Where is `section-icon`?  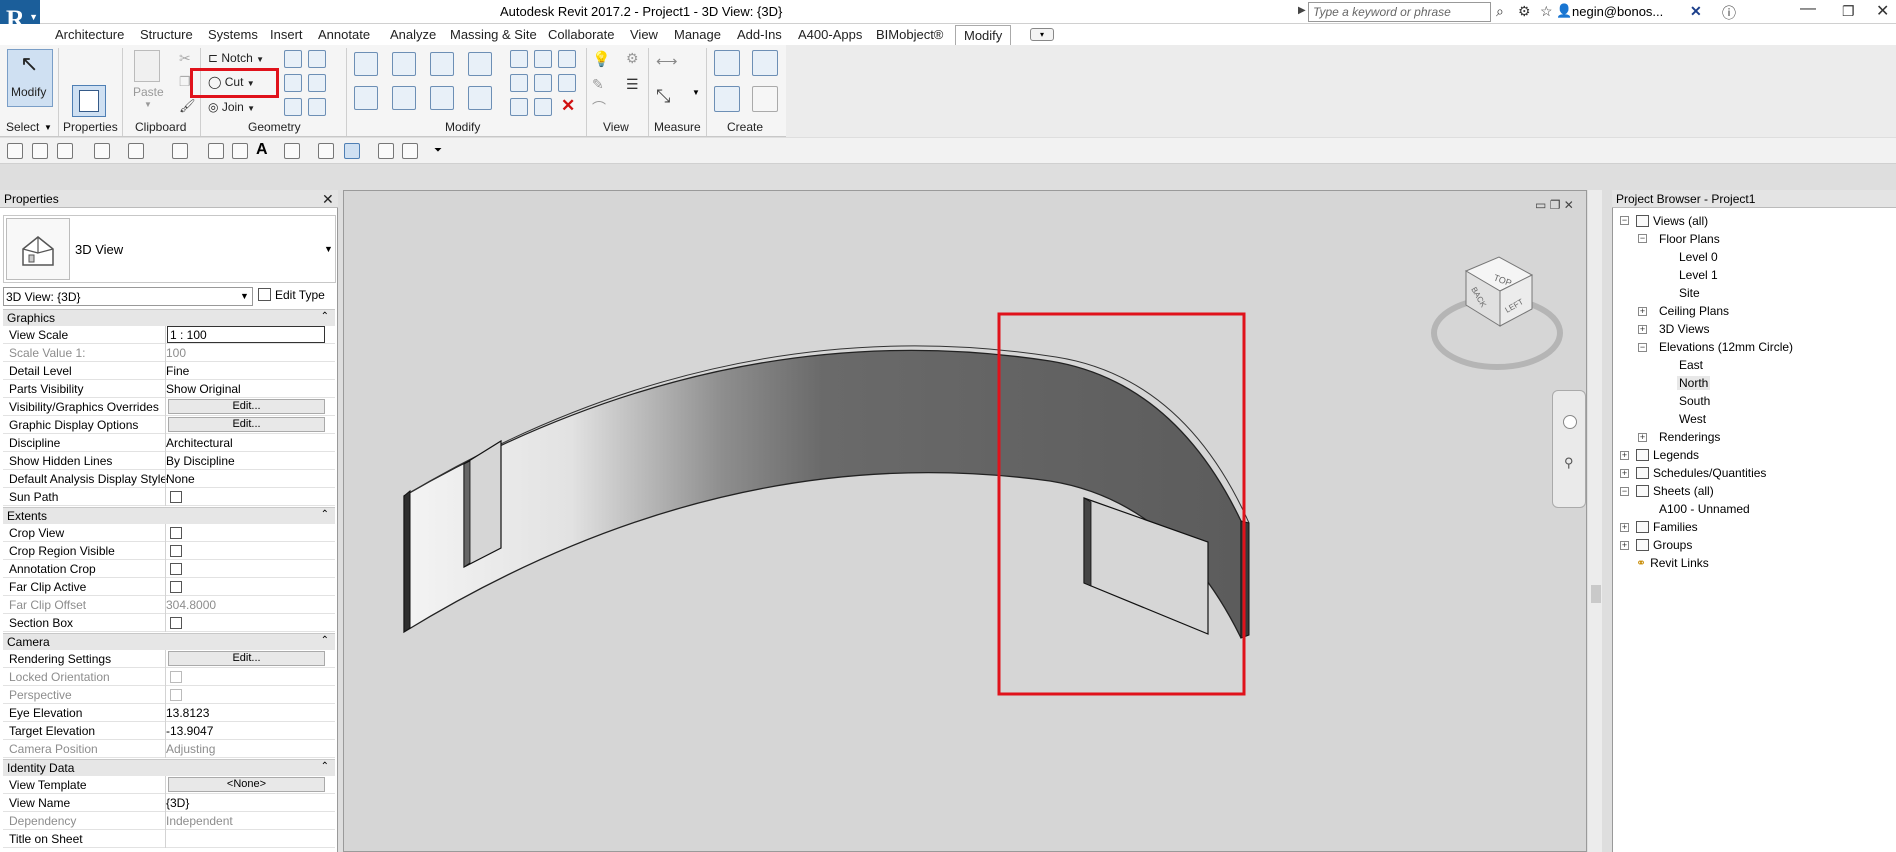 section-icon is located at coordinates (326, 151).